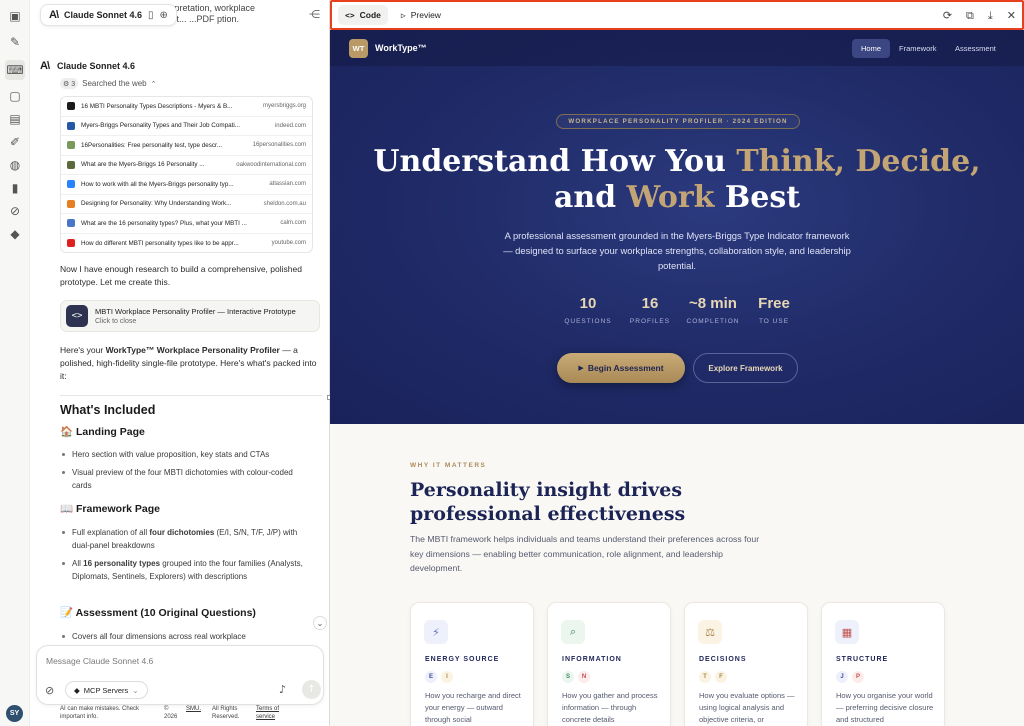 This screenshot has height=726, width=1024. I want to click on explore-framework-button: Explore Framework, so click(745, 368).